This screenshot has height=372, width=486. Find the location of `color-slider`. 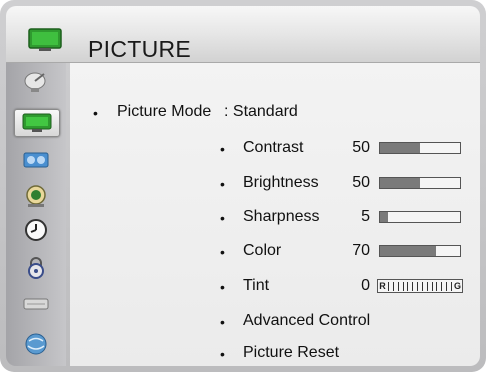

color-slider is located at coordinates (420, 251).